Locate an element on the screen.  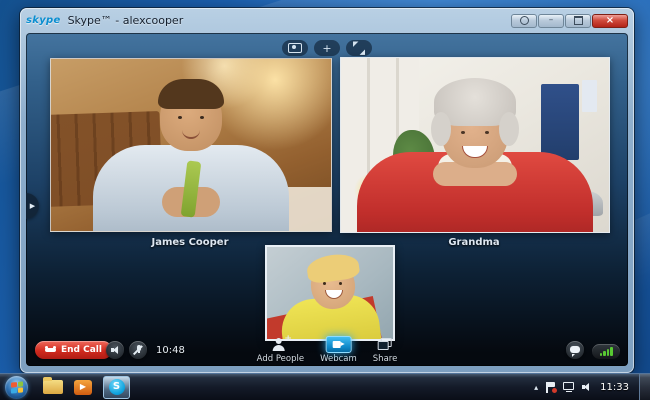
call-quality-button is located at coordinates (606, 351).